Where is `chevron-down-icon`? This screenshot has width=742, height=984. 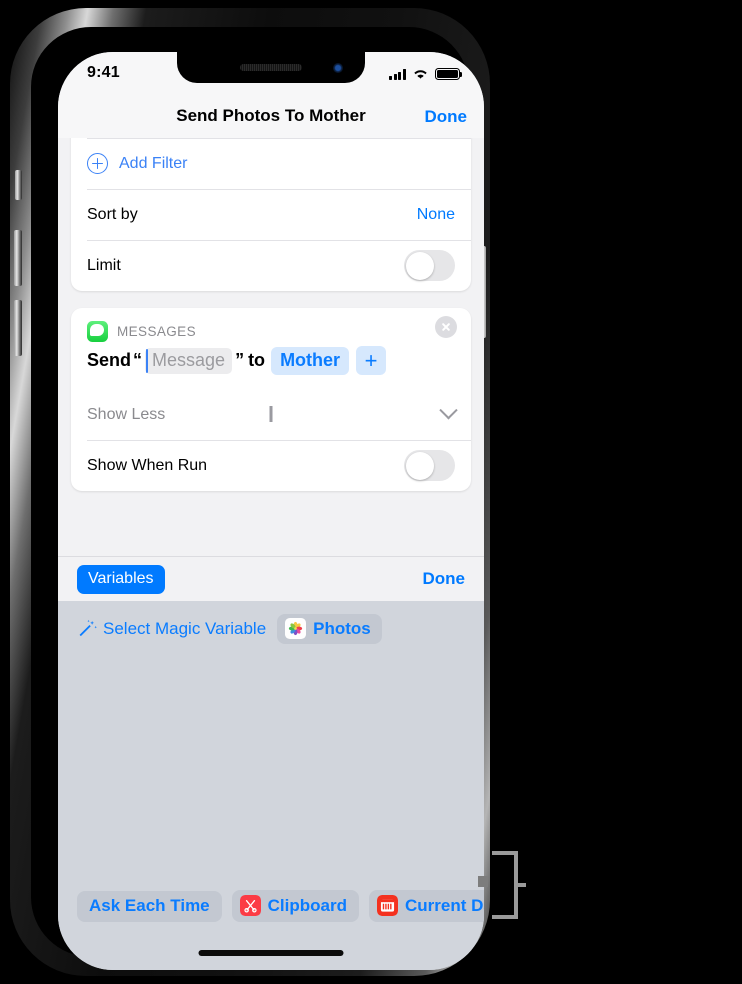
chevron-down-icon is located at coordinates (448, 410).